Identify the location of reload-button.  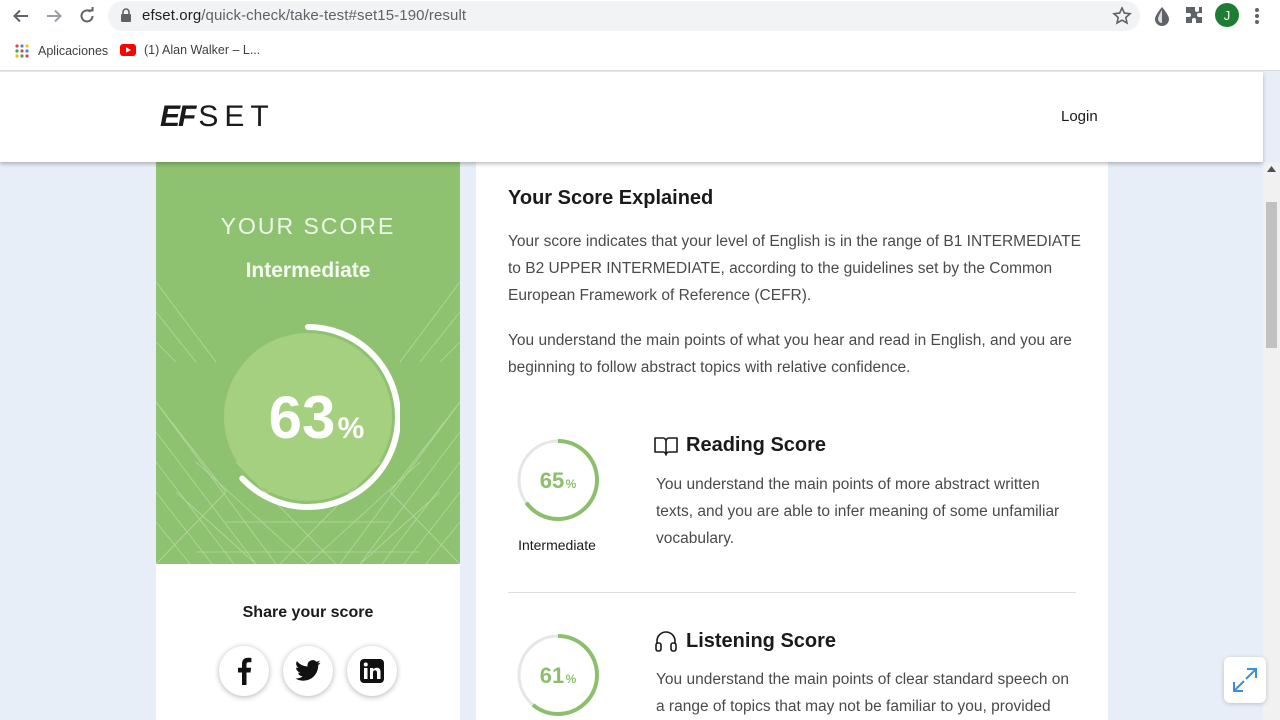
(87, 16).